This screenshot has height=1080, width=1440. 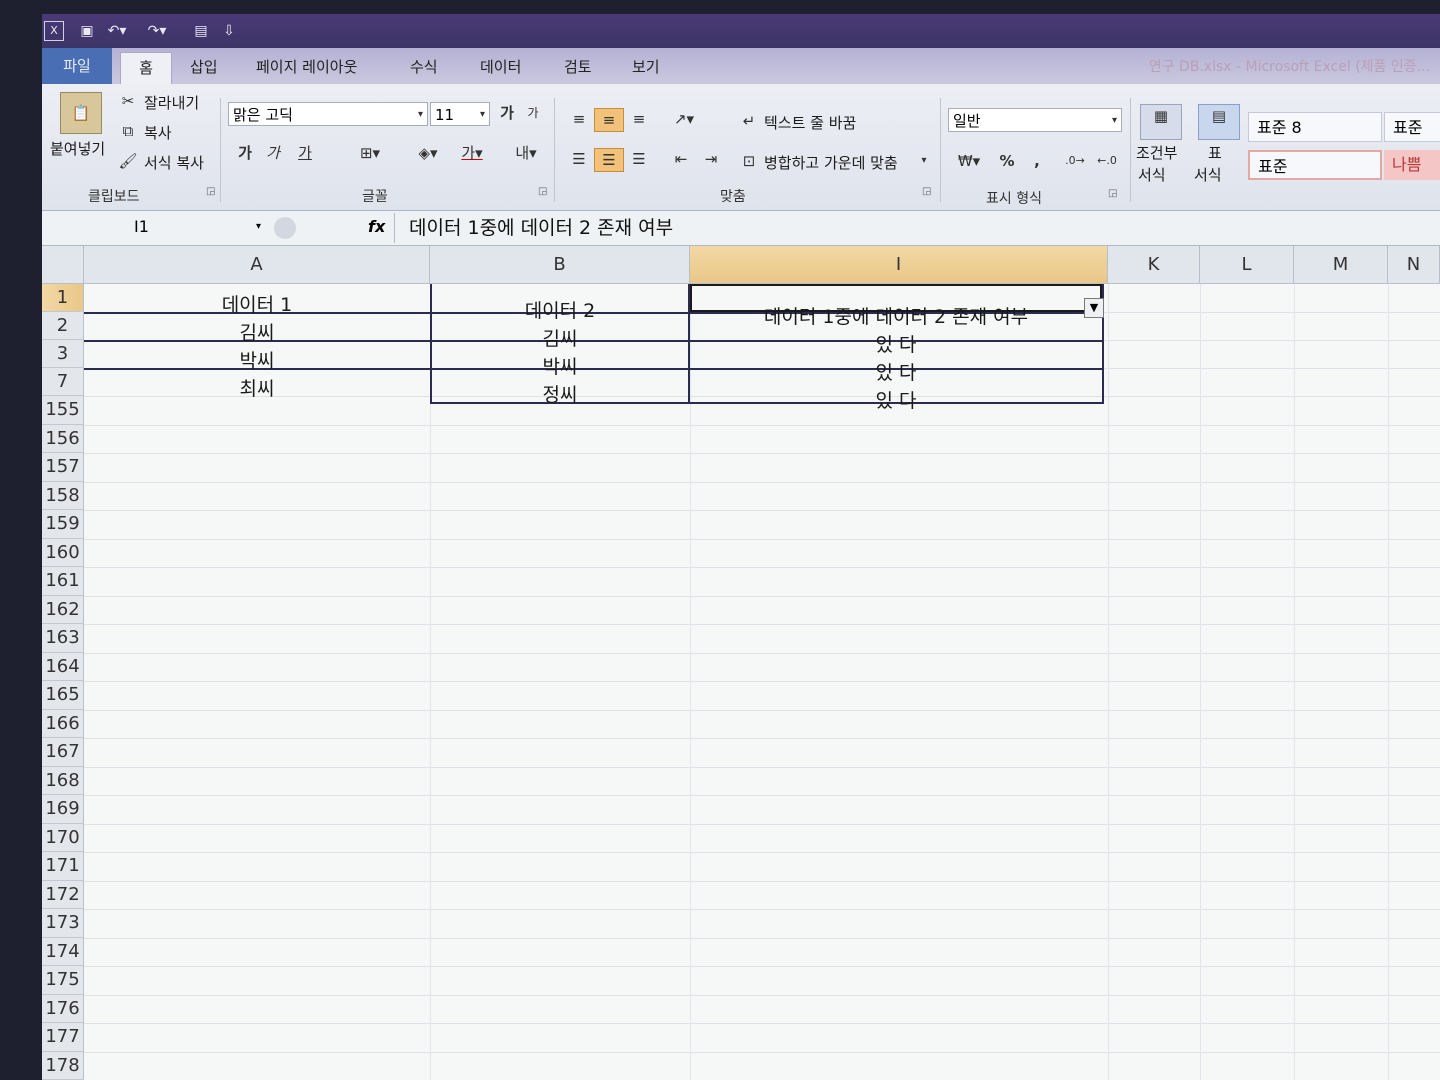 What do you see at coordinates (1208, 174) in the screenshot?
I see `format-as-table-label-2: 서식` at bounding box center [1208, 174].